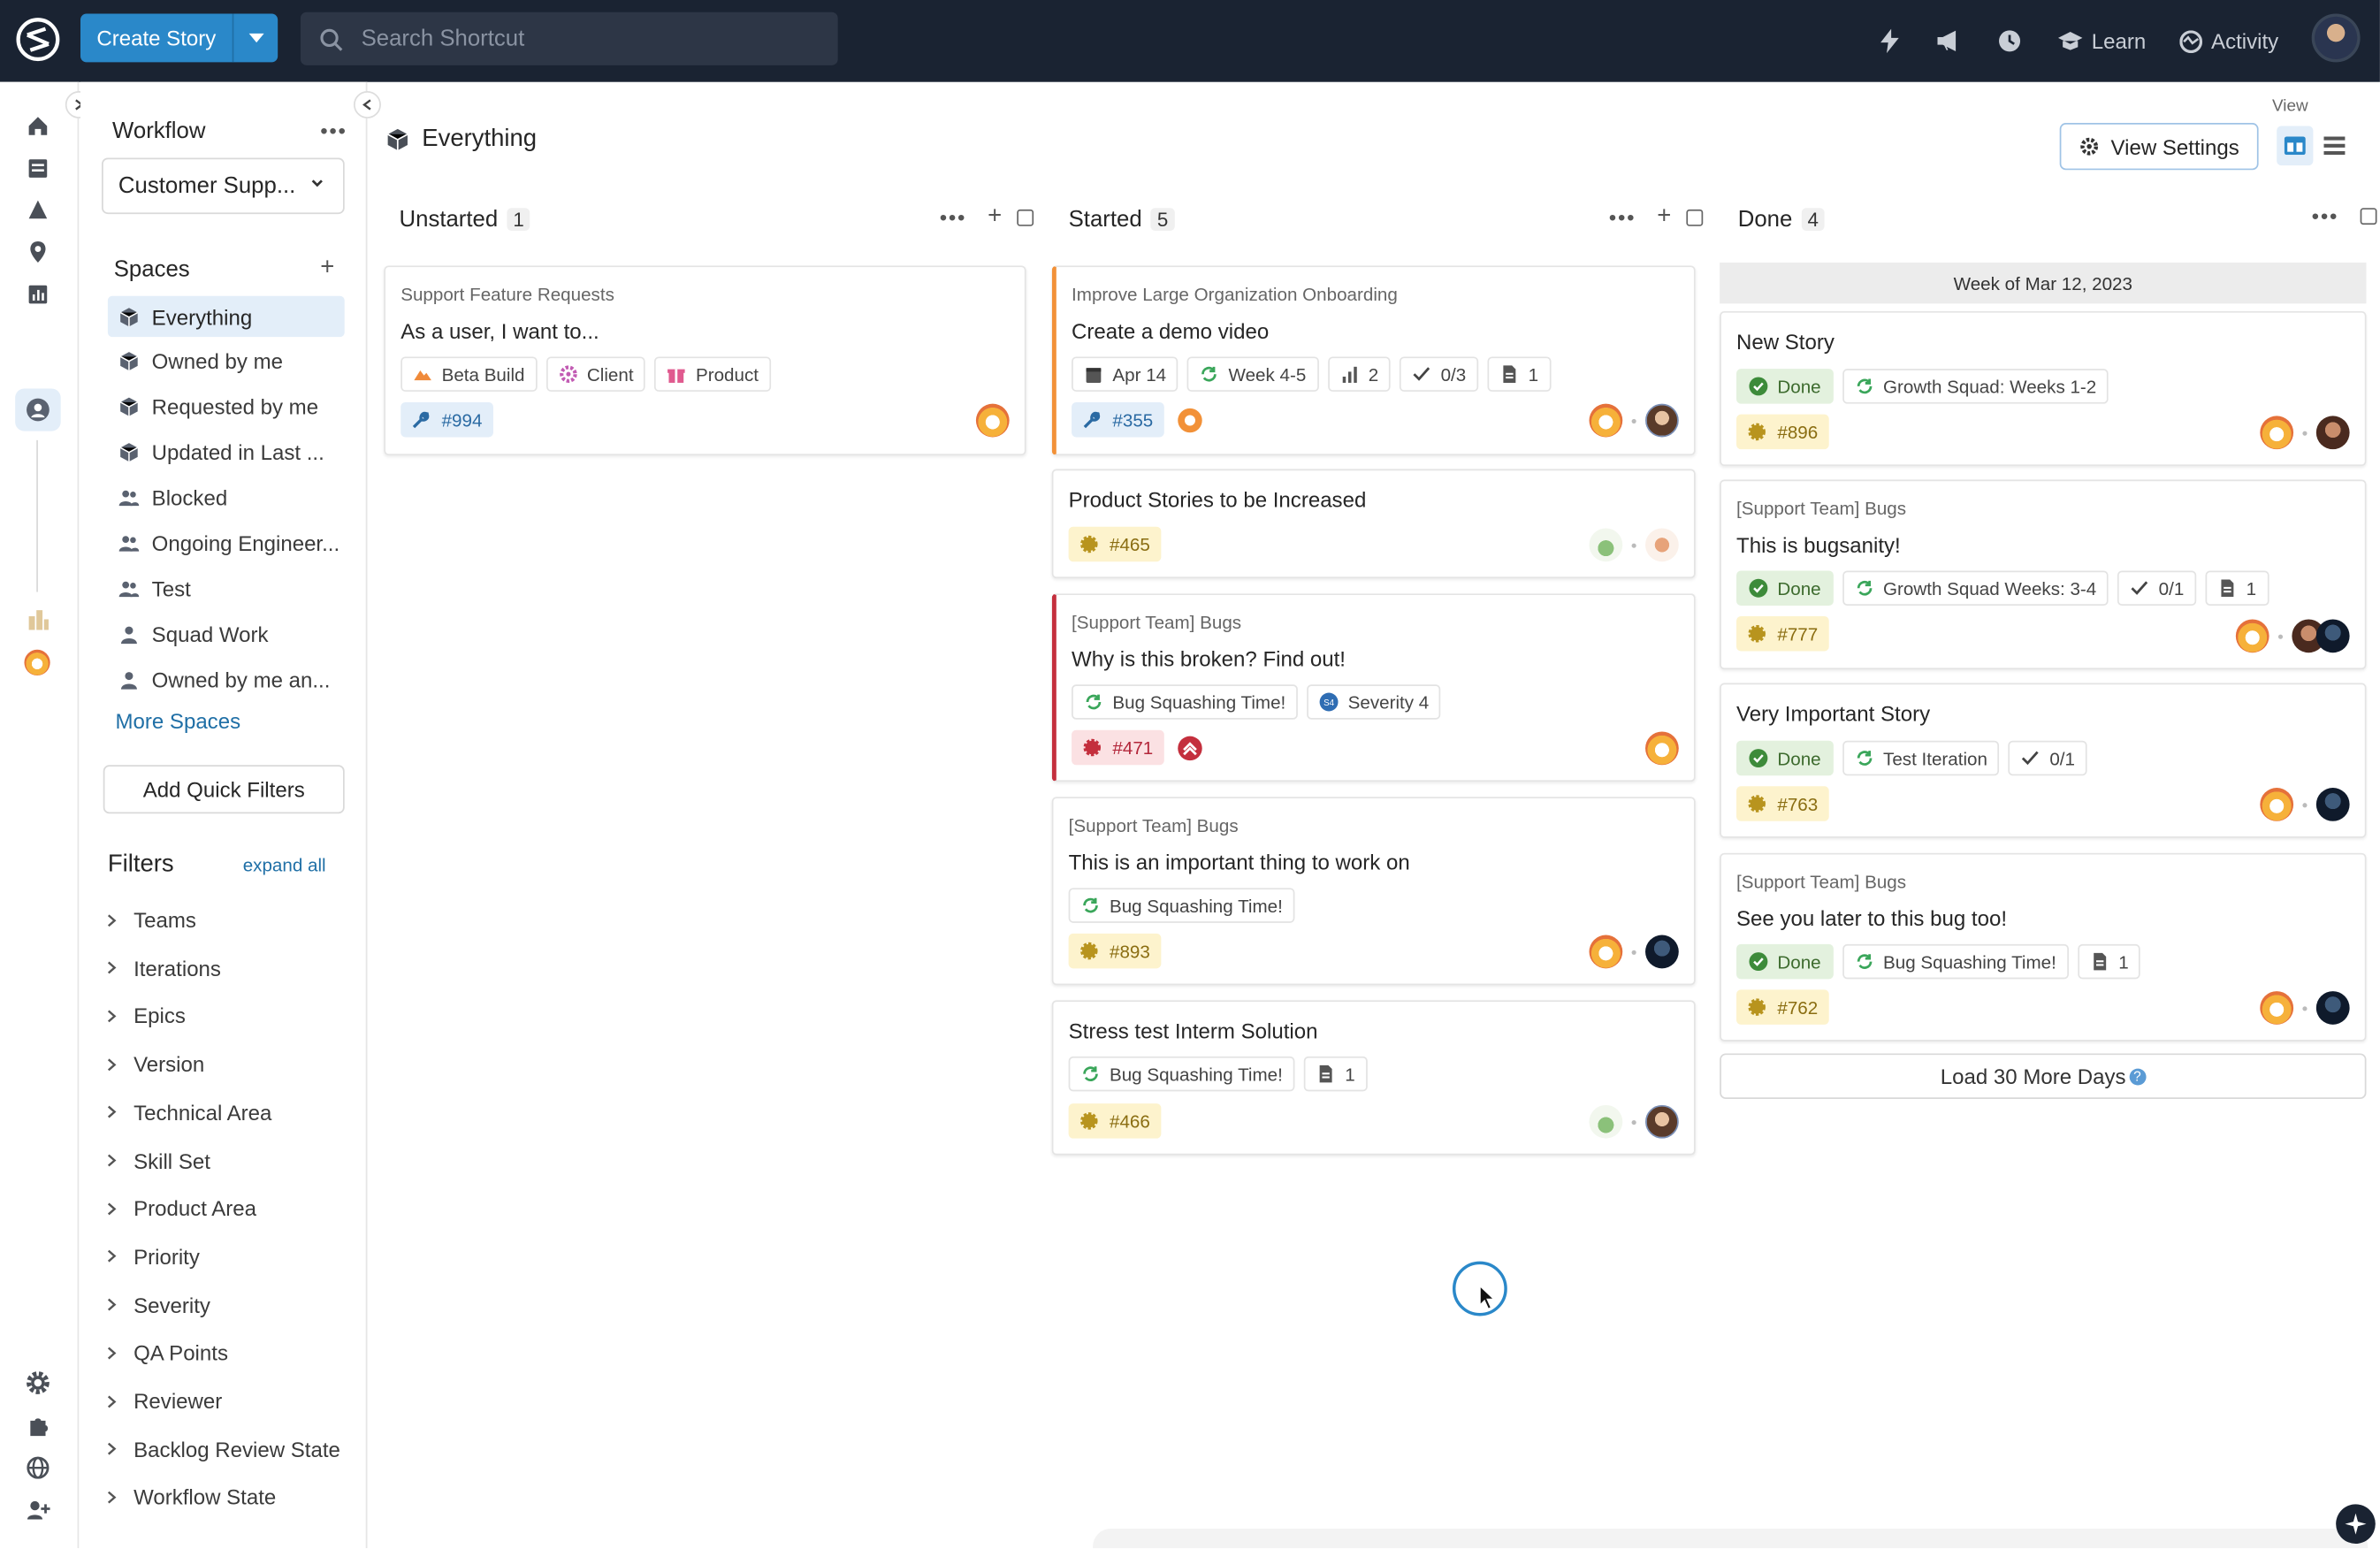 The width and height of the screenshot is (2380, 1549). What do you see at coordinates (191, 1497) in the screenshot?
I see `filter-group: Workflow State` at bounding box center [191, 1497].